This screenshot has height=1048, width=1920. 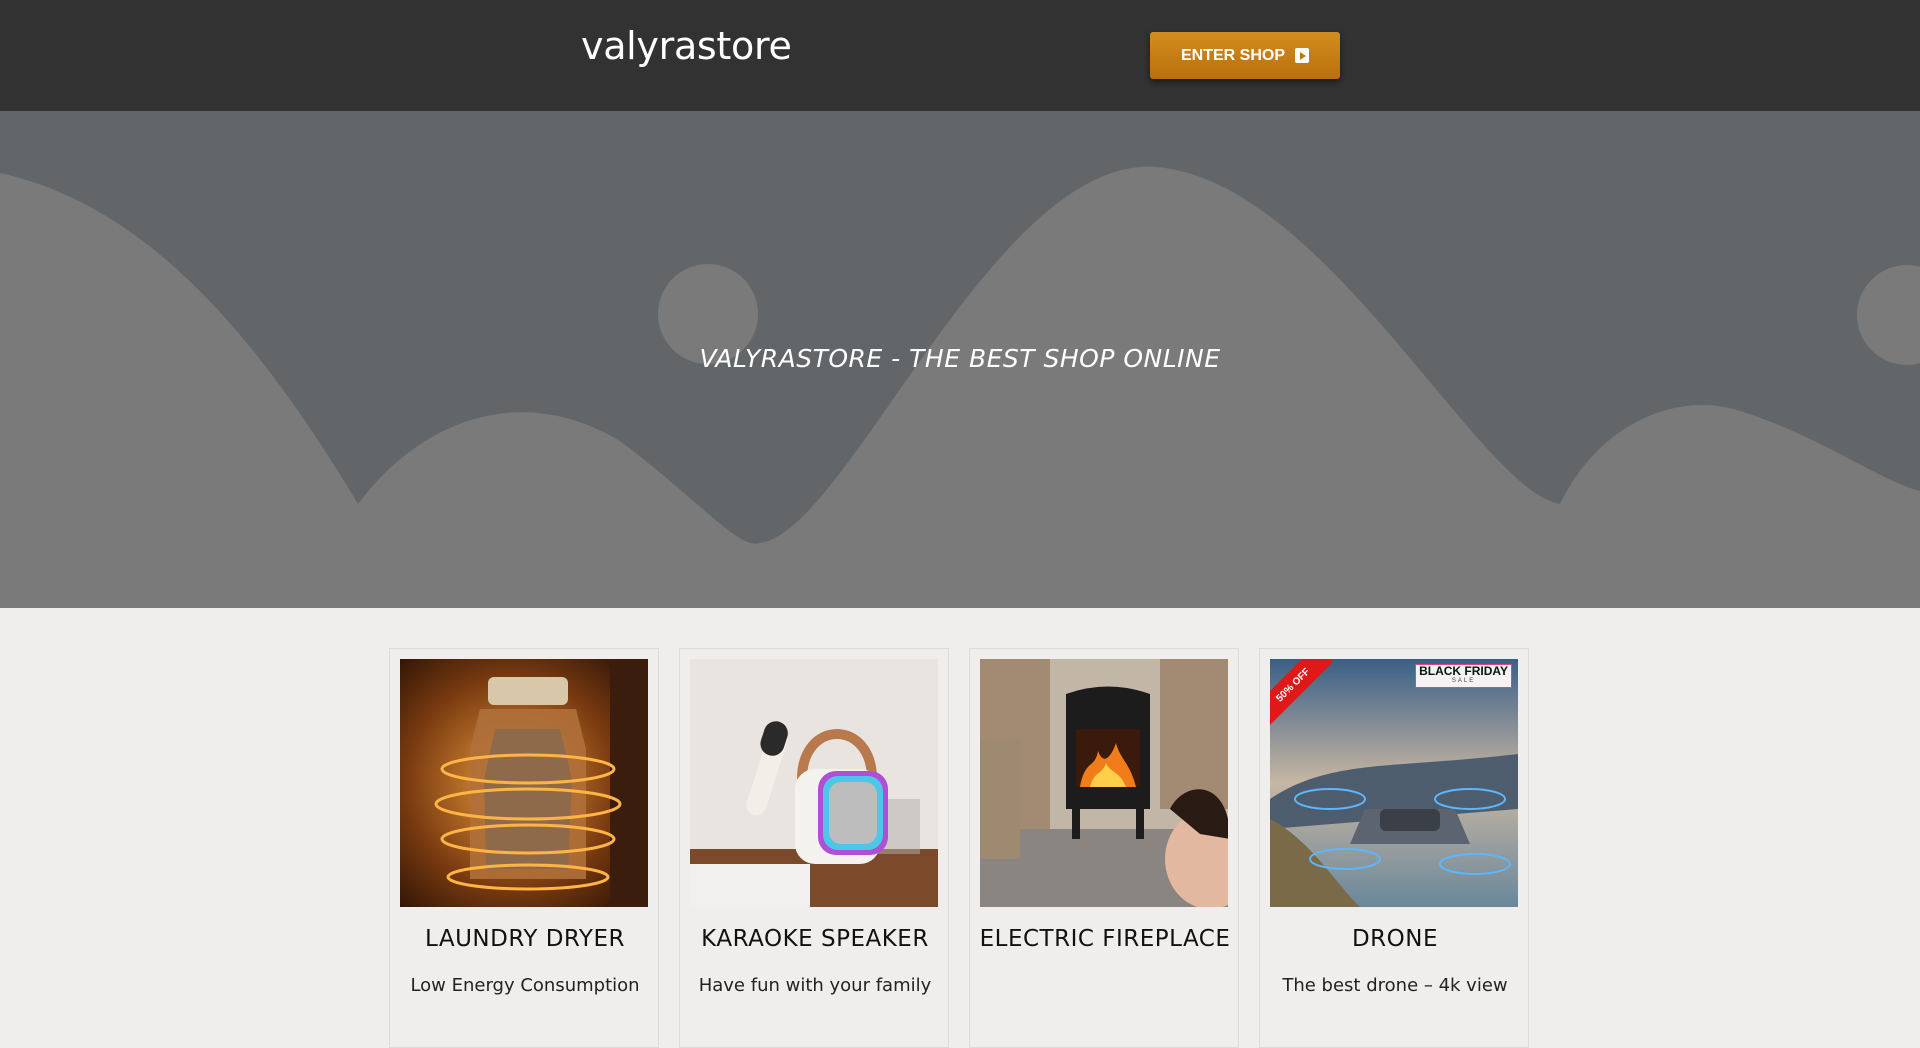 I want to click on drone-image: 50% OFF BLACK FRIDAY SALE, so click(x=1394, y=783).